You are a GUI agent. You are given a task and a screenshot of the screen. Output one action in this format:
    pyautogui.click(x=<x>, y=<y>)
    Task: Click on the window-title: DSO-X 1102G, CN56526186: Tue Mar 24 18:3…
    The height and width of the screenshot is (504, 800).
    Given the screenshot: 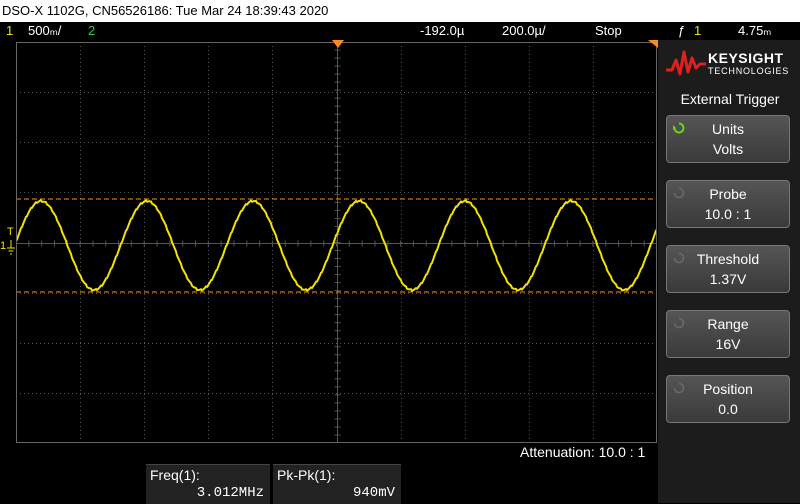 What is the action you would take?
    pyautogui.click(x=400, y=11)
    